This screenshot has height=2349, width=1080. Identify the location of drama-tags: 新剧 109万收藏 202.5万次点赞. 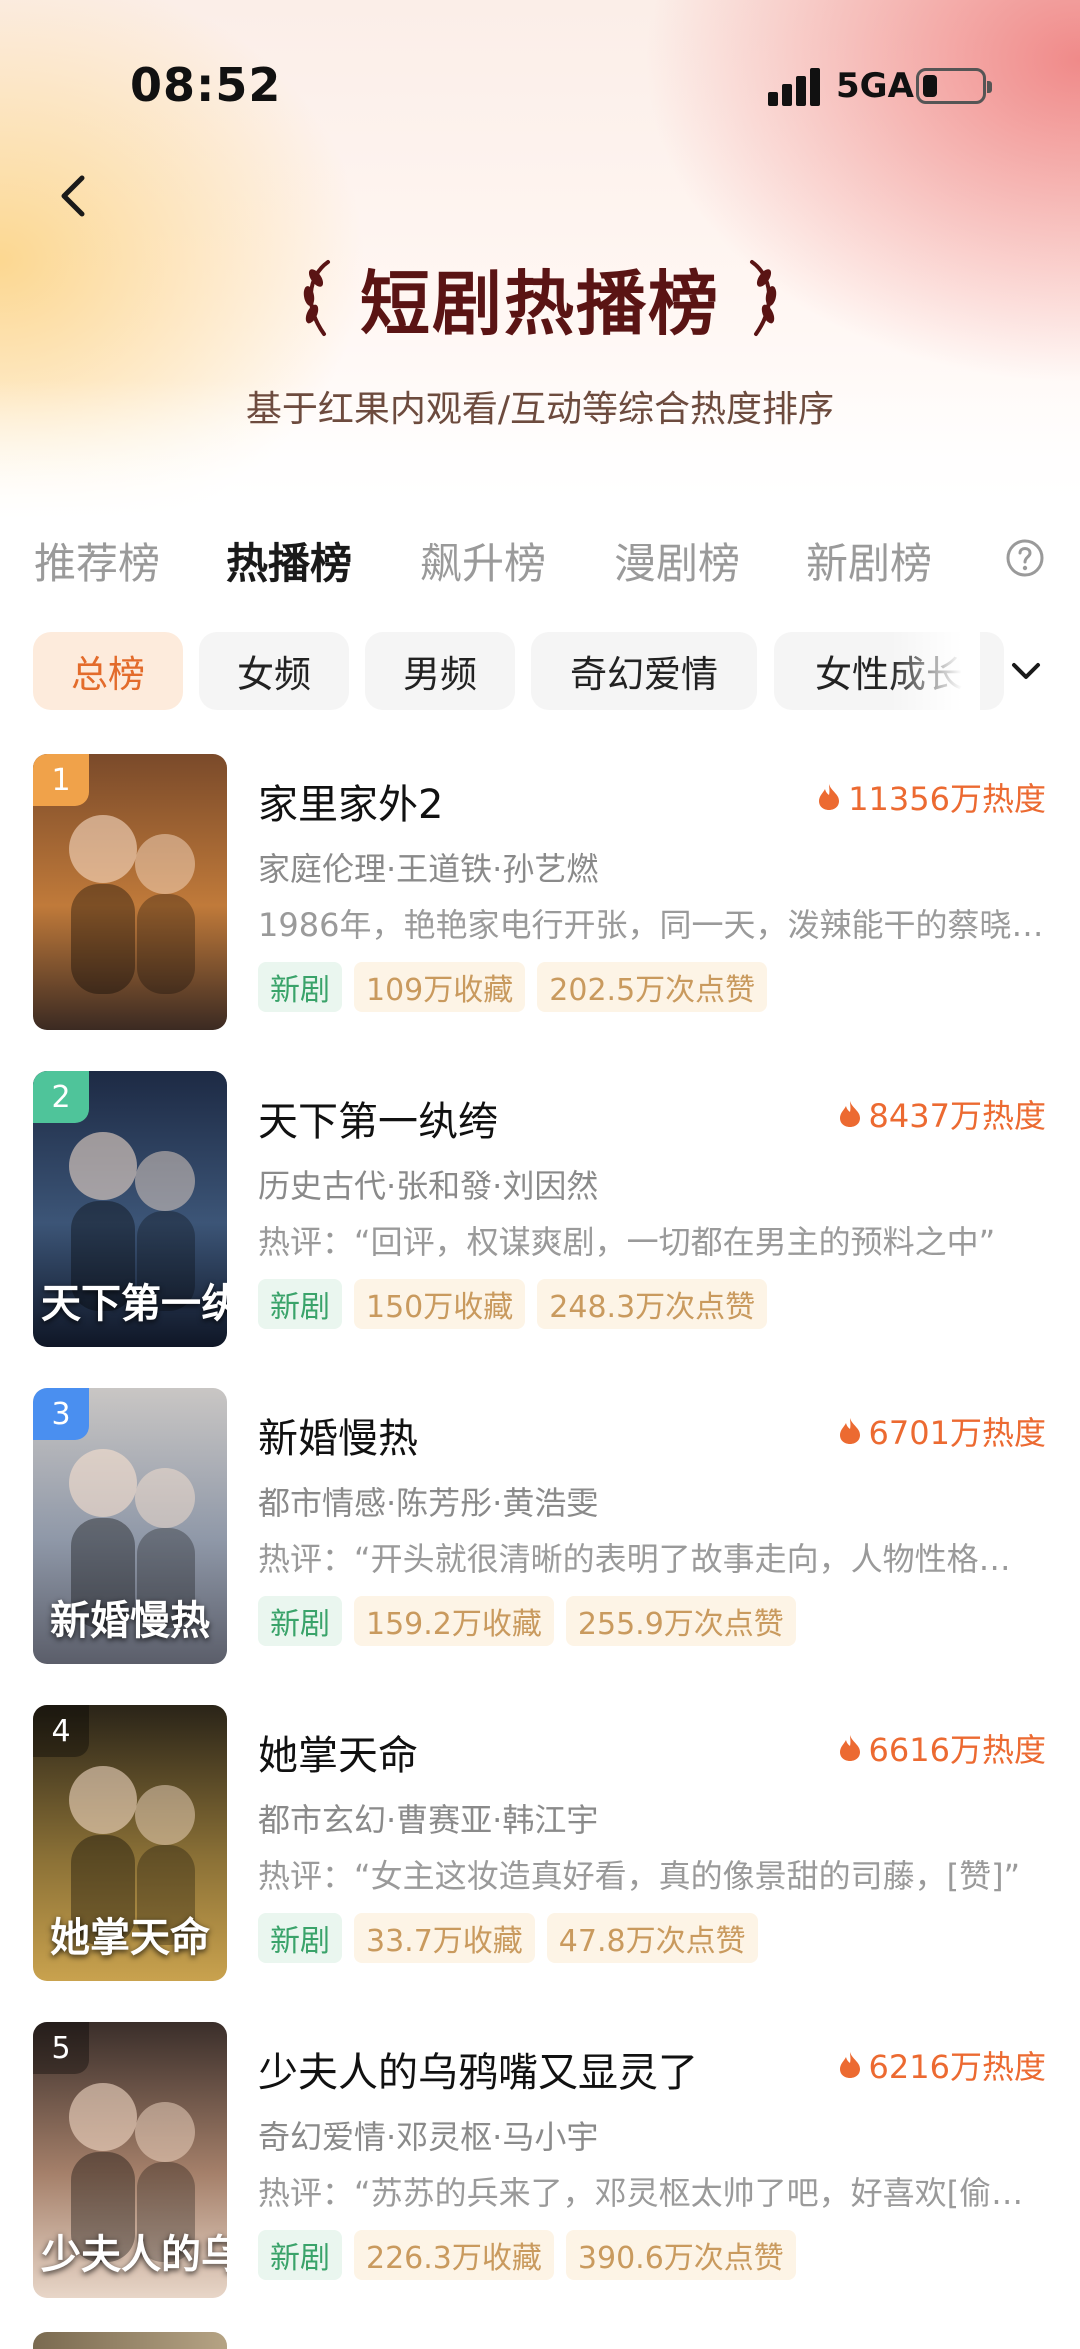
(513, 987).